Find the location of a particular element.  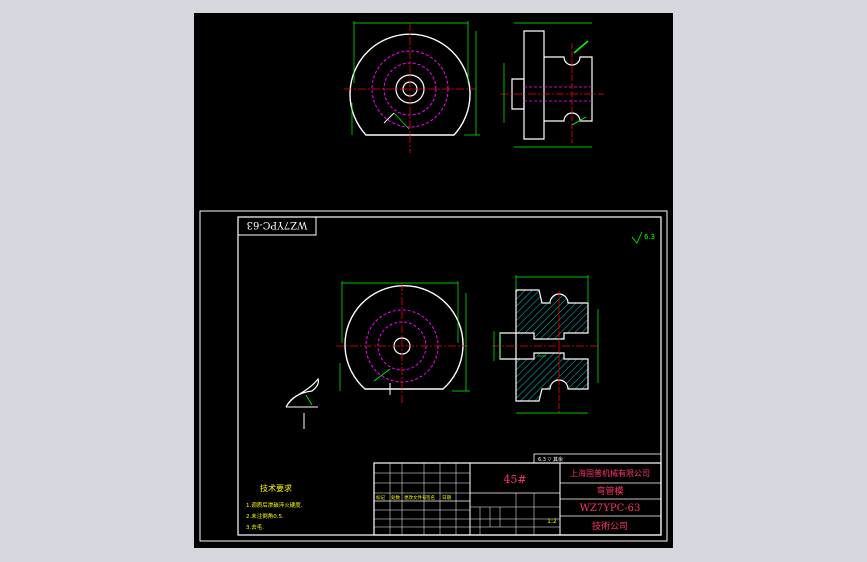

part-name: 弯管模 is located at coordinates (609, 491).